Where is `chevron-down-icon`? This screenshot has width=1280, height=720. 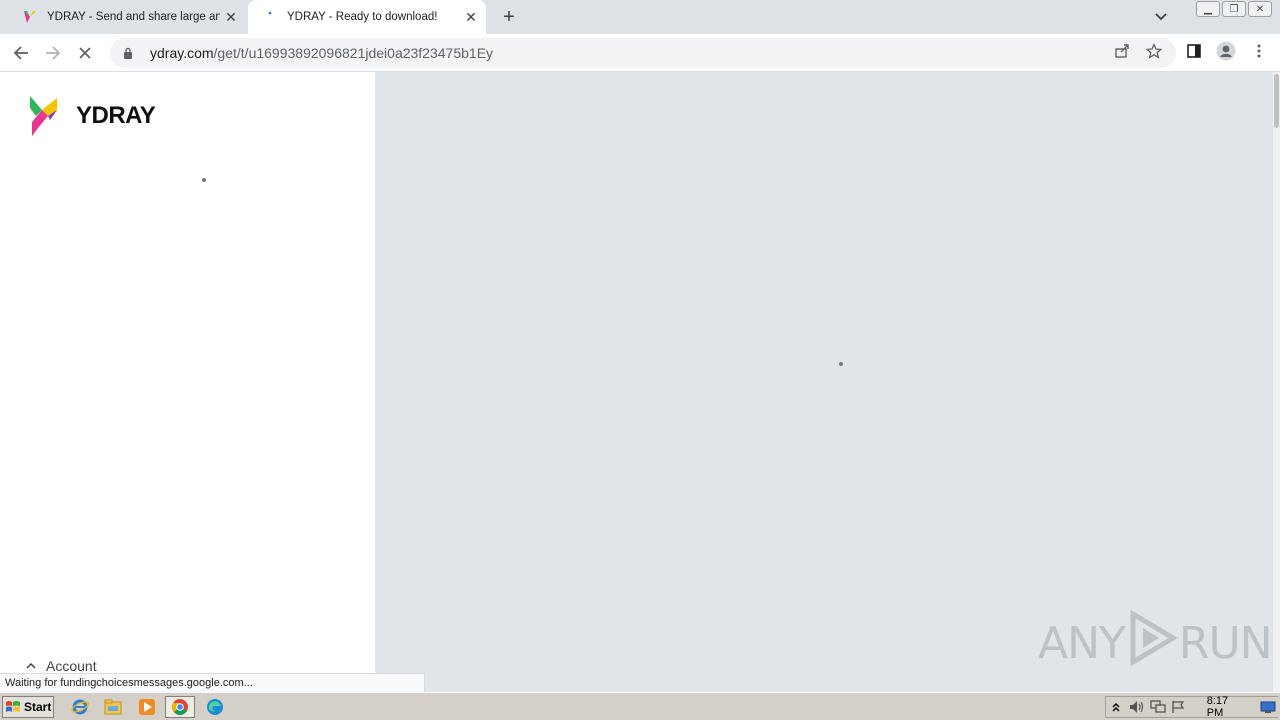
chevron-down-icon is located at coordinates (1161, 17).